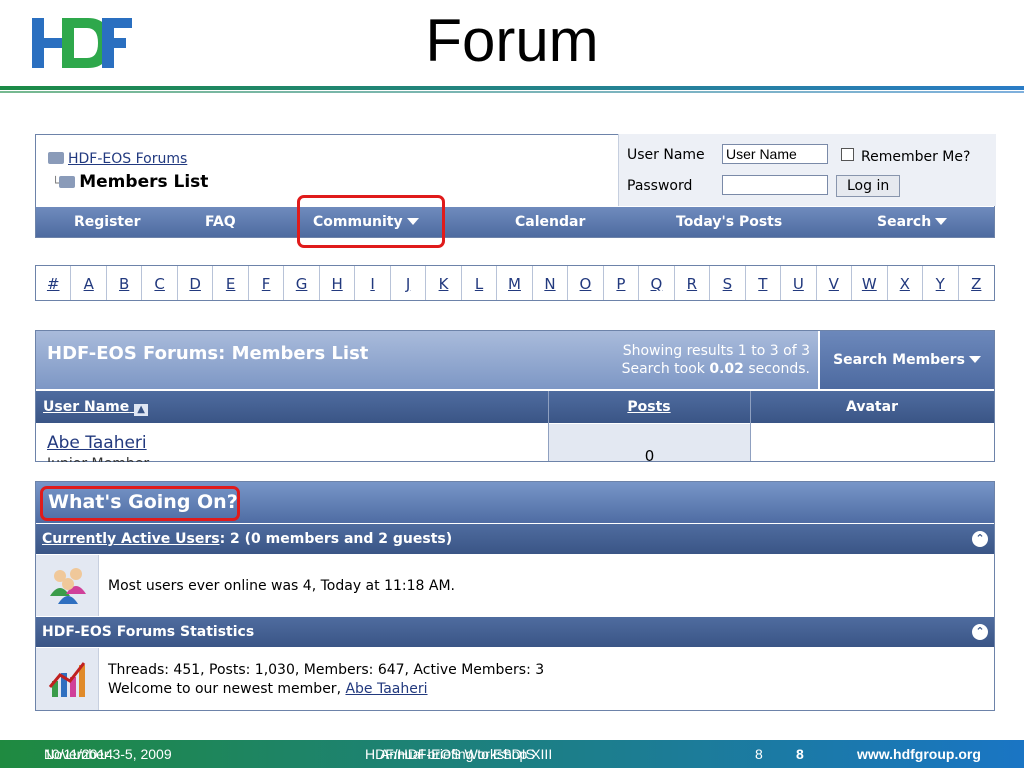  I want to click on search-time-line: Search took 0.02 seconds., so click(685, 369).